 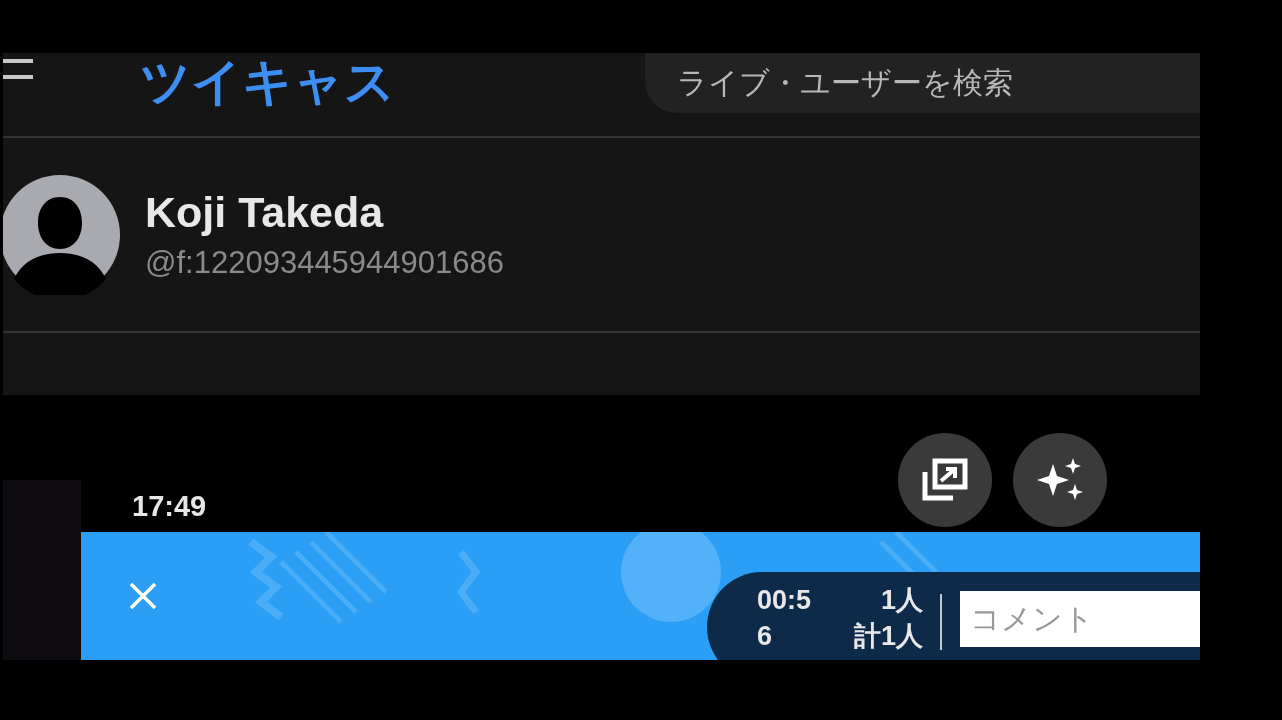 What do you see at coordinates (325, 263) in the screenshot?
I see `user-handle: @f:122093445944901686` at bounding box center [325, 263].